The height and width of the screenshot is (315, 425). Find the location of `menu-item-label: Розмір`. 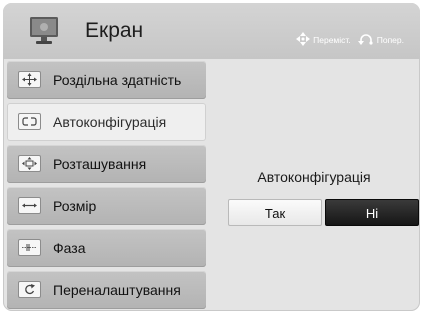

menu-item-label: Розмір is located at coordinates (75, 206).